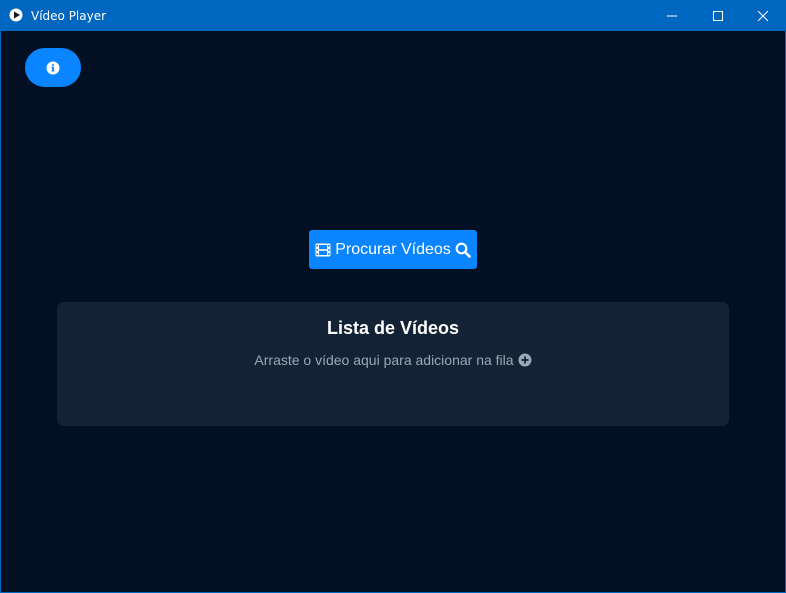 The width and height of the screenshot is (786, 593). What do you see at coordinates (393, 16) in the screenshot?
I see `title-bar: Vídeo Player` at bounding box center [393, 16].